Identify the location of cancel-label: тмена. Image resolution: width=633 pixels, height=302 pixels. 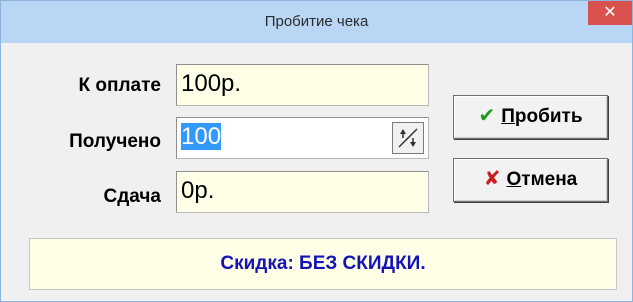
(549, 179).